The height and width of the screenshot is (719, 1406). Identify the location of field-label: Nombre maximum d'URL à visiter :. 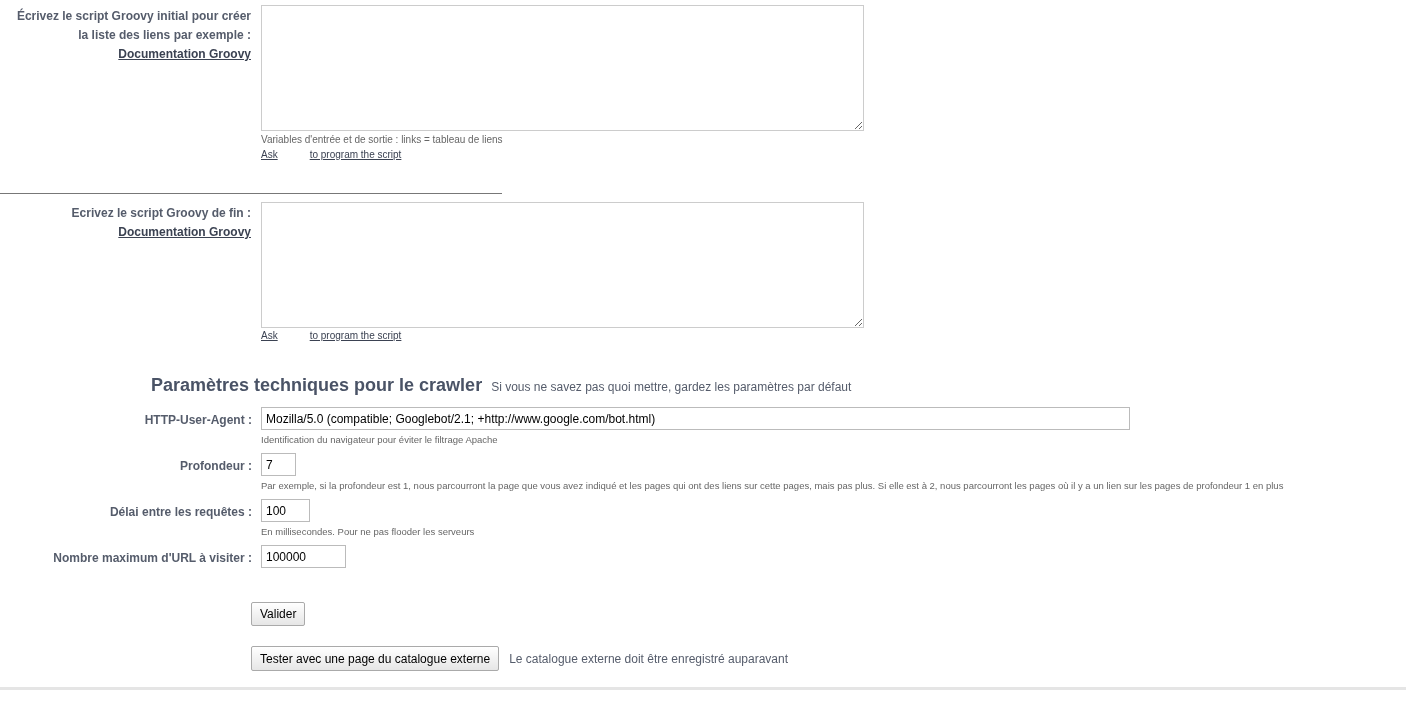
(152, 558).